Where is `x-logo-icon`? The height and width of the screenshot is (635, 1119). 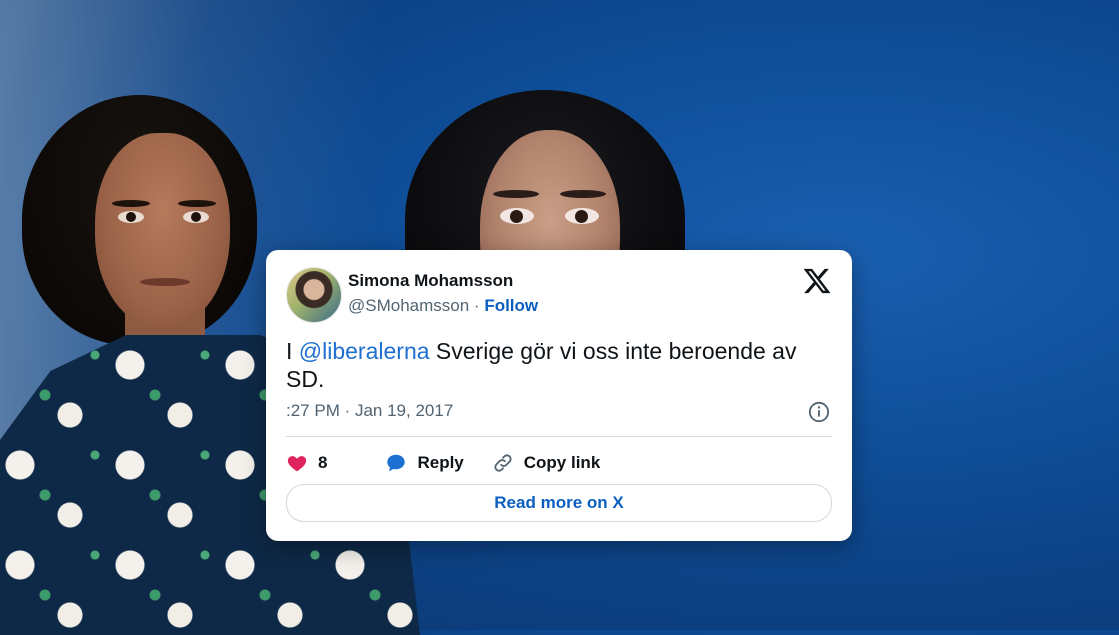
x-logo-icon is located at coordinates (817, 281).